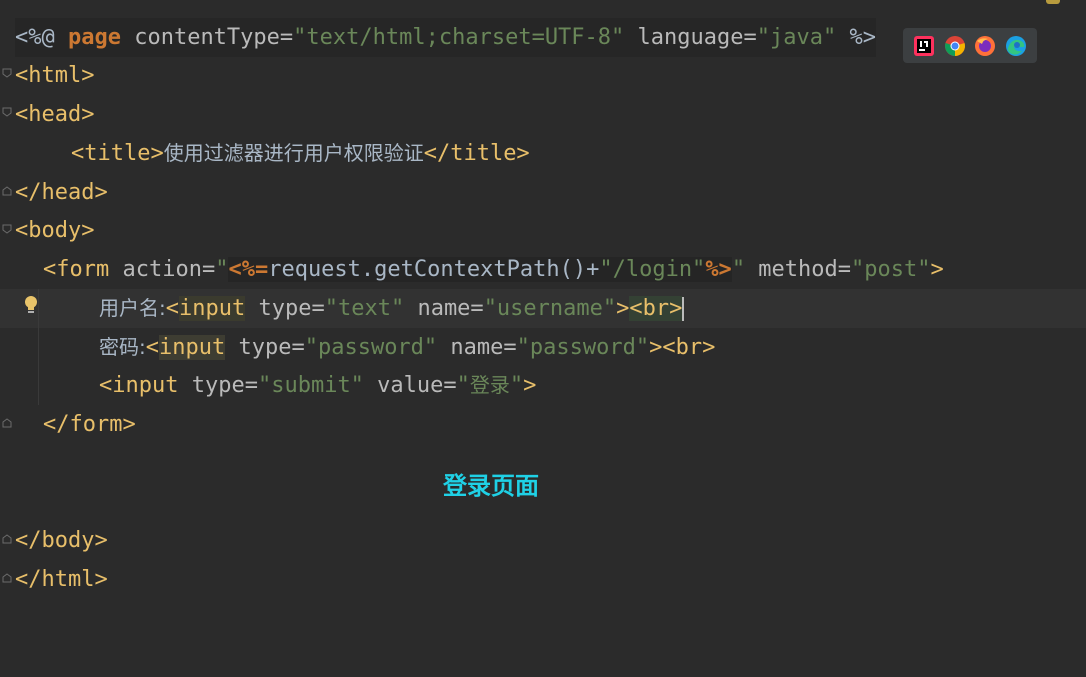 The height and width of the screenshot is (677, 1086). I want to click on code-line-12: </body>, so click(543, 540).